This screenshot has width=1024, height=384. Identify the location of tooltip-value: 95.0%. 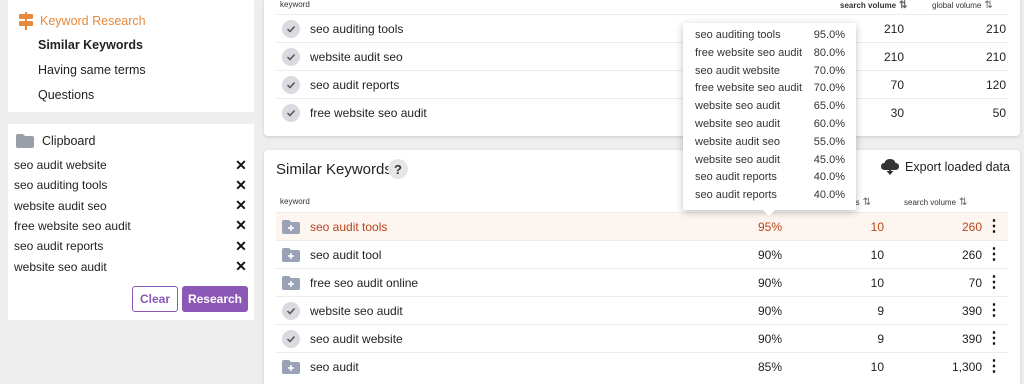
(829, 35).